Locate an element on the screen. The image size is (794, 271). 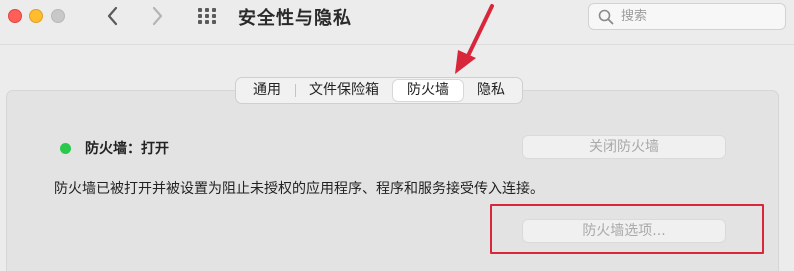
grid-icon is located at coordinates (207, 16).